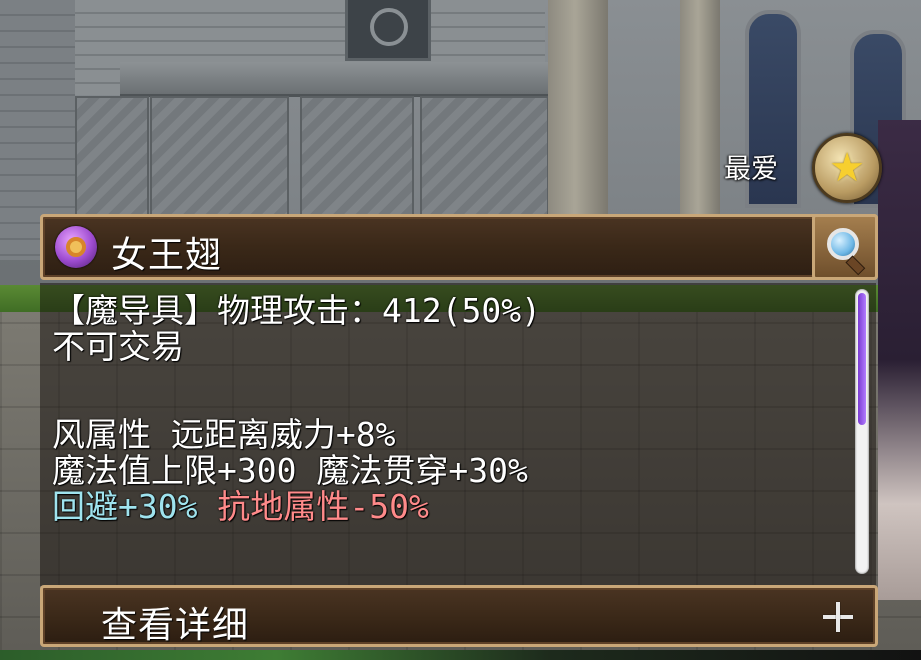  What do you see at coordinates (118, 346) in the screenshot?
I see `trade-status: 不可交易` at bounding box center [118, 346].